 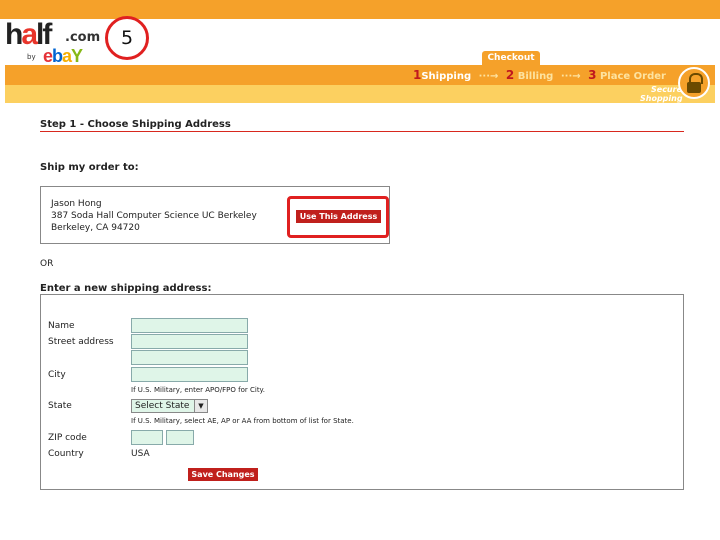 I want to click on step-2-label: Billing, so click(x=535, y=76).